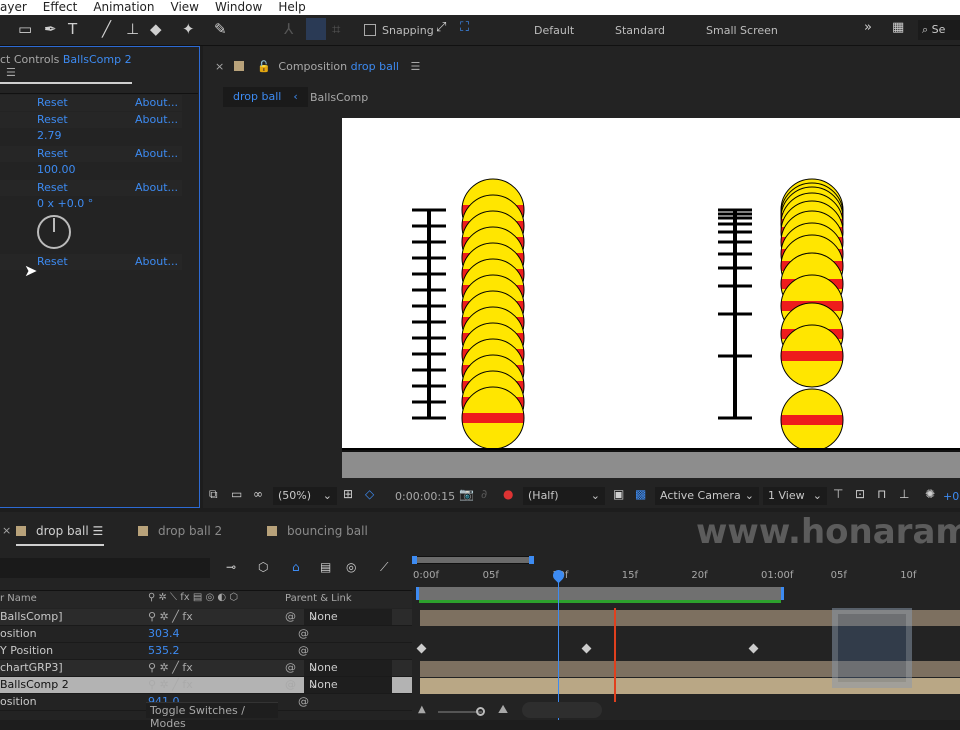  I want to click on workspace-standard: Standard, so click(640, 30).